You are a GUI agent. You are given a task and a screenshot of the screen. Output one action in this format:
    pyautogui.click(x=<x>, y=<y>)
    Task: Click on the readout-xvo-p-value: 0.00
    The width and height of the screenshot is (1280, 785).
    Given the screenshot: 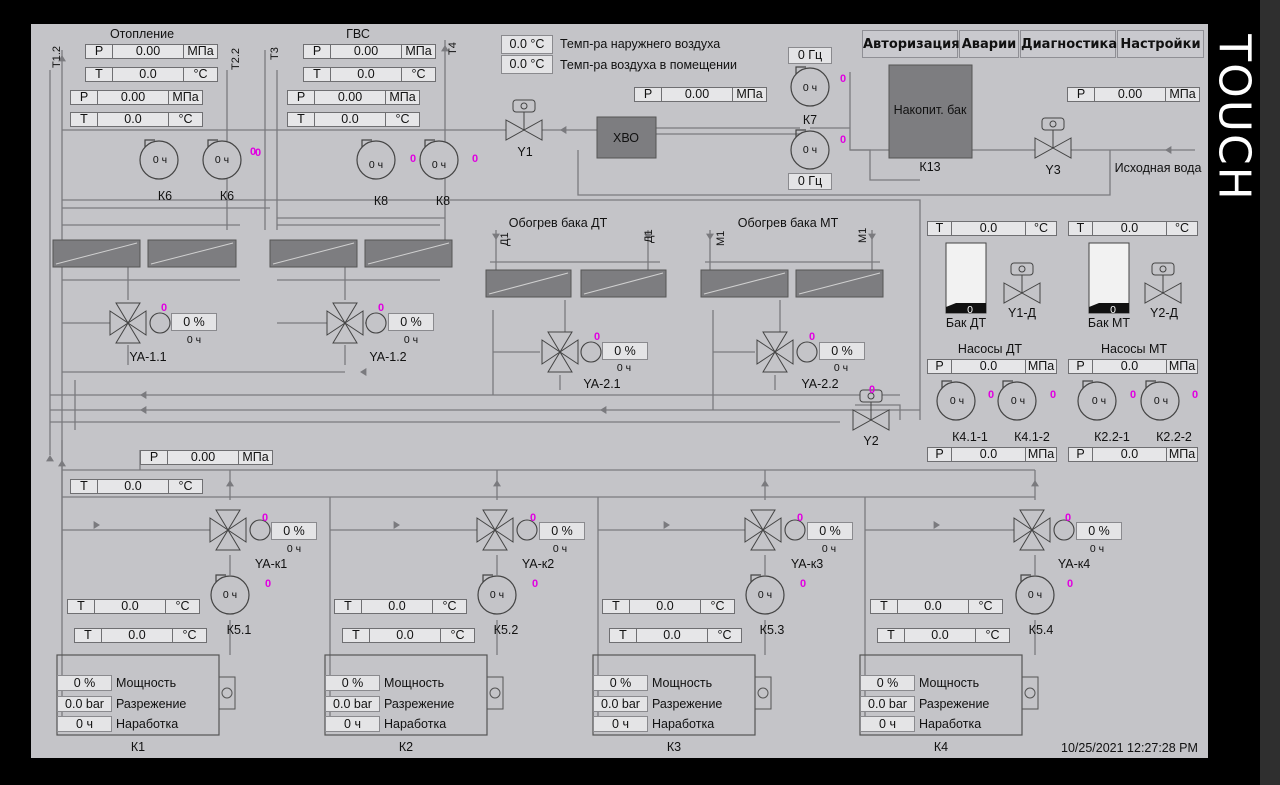 What is the action you would take?
    pyautogui.click(x=697, y=94)
    